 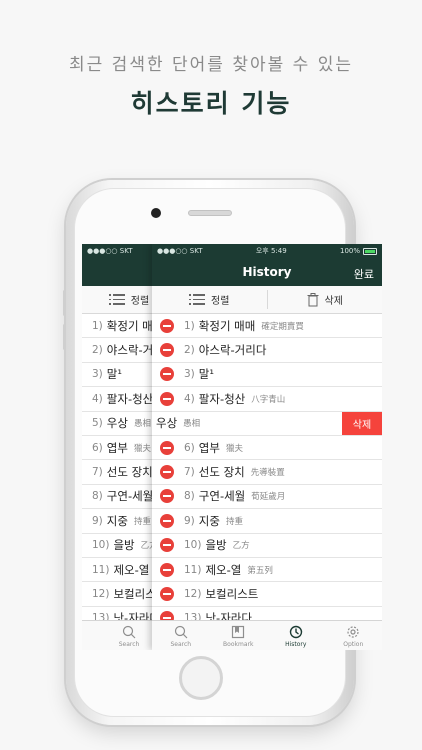 What do you see at coordinates (193, 569) in the screenshot?
I see `row-number: 11)` at bounding box center [193, 569].